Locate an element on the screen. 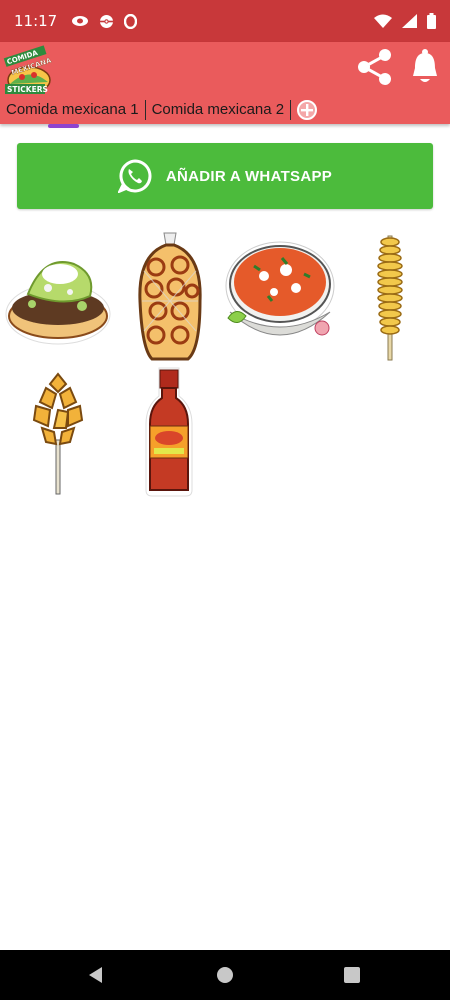  sticker-pozole-bowl is located at coordinates (280, 295).